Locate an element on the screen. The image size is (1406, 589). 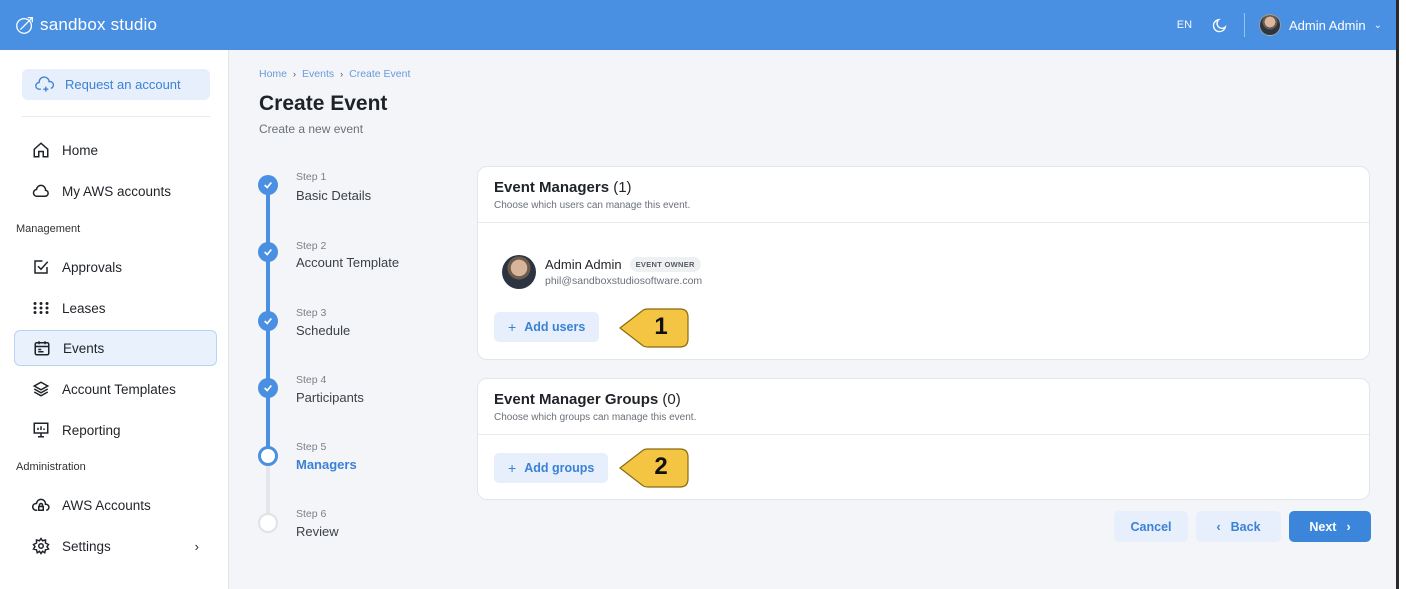
app-logo: sandbox studio is located at coordinates (85, 25).